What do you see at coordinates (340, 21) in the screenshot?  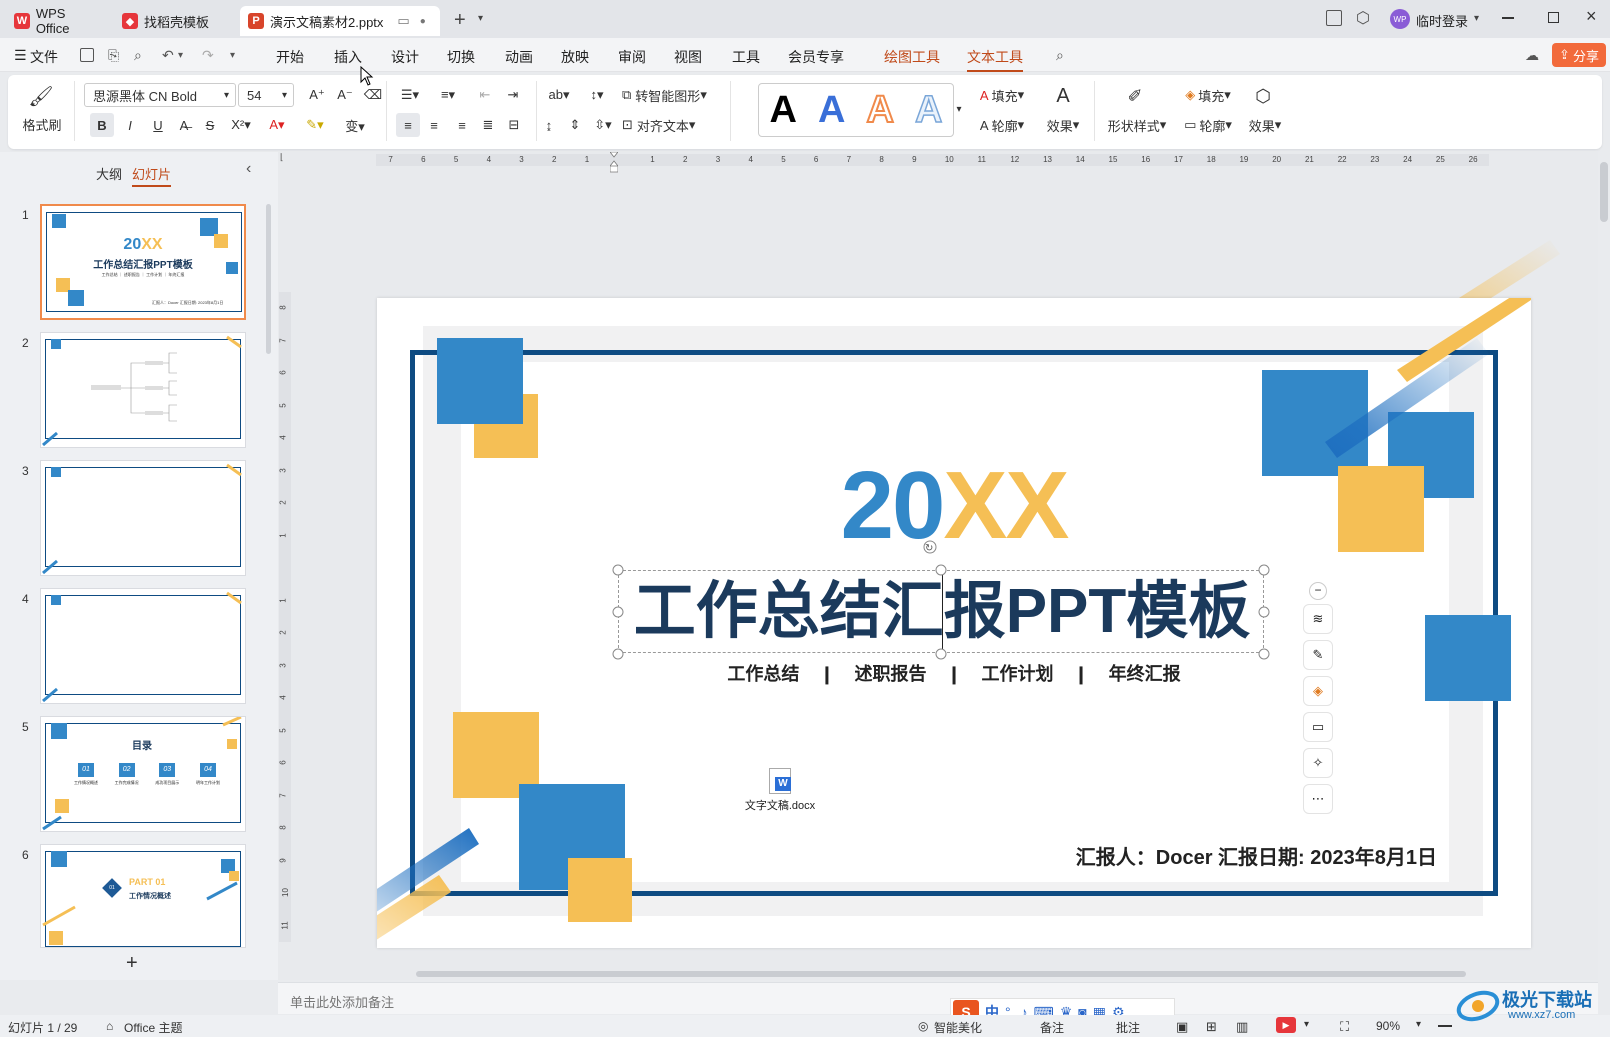 I see `tab-presentation-file: P 演示文稿素材2.pptx ▭ ●` at bounding box center [340, 21].